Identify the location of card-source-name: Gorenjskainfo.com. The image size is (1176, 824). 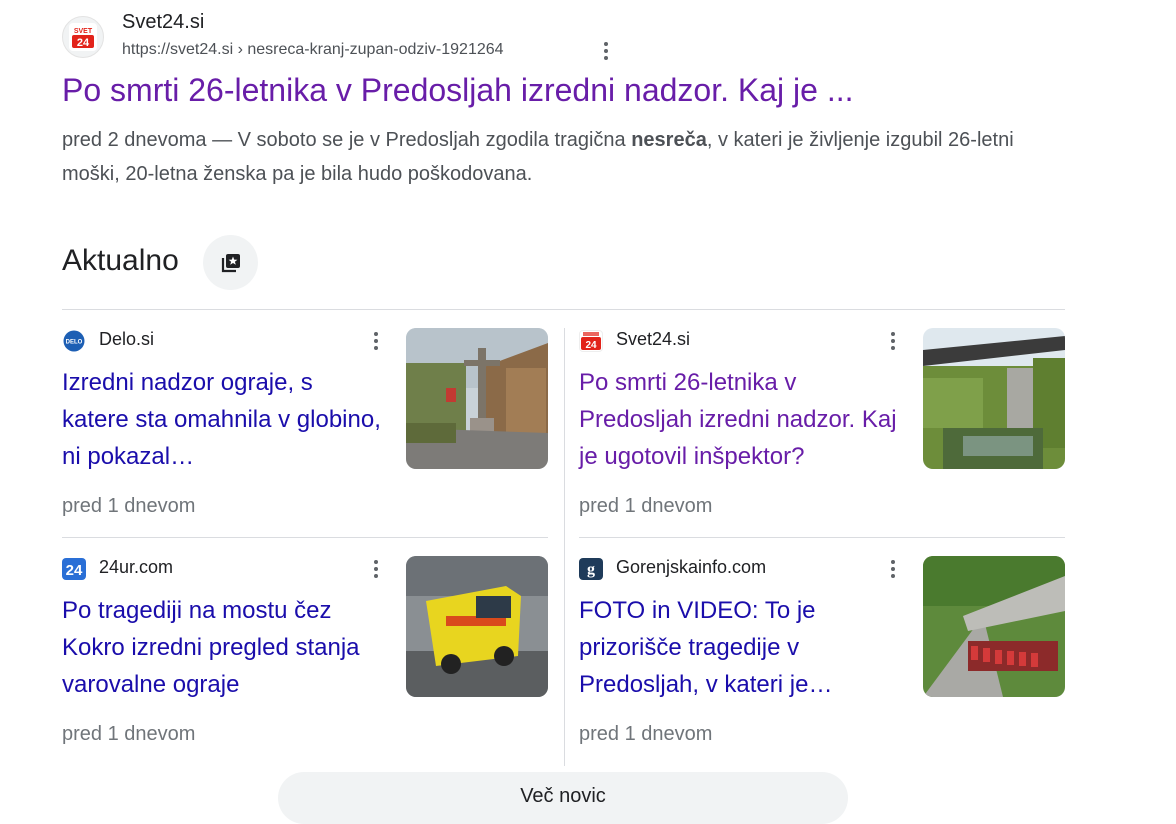
(691, 567).